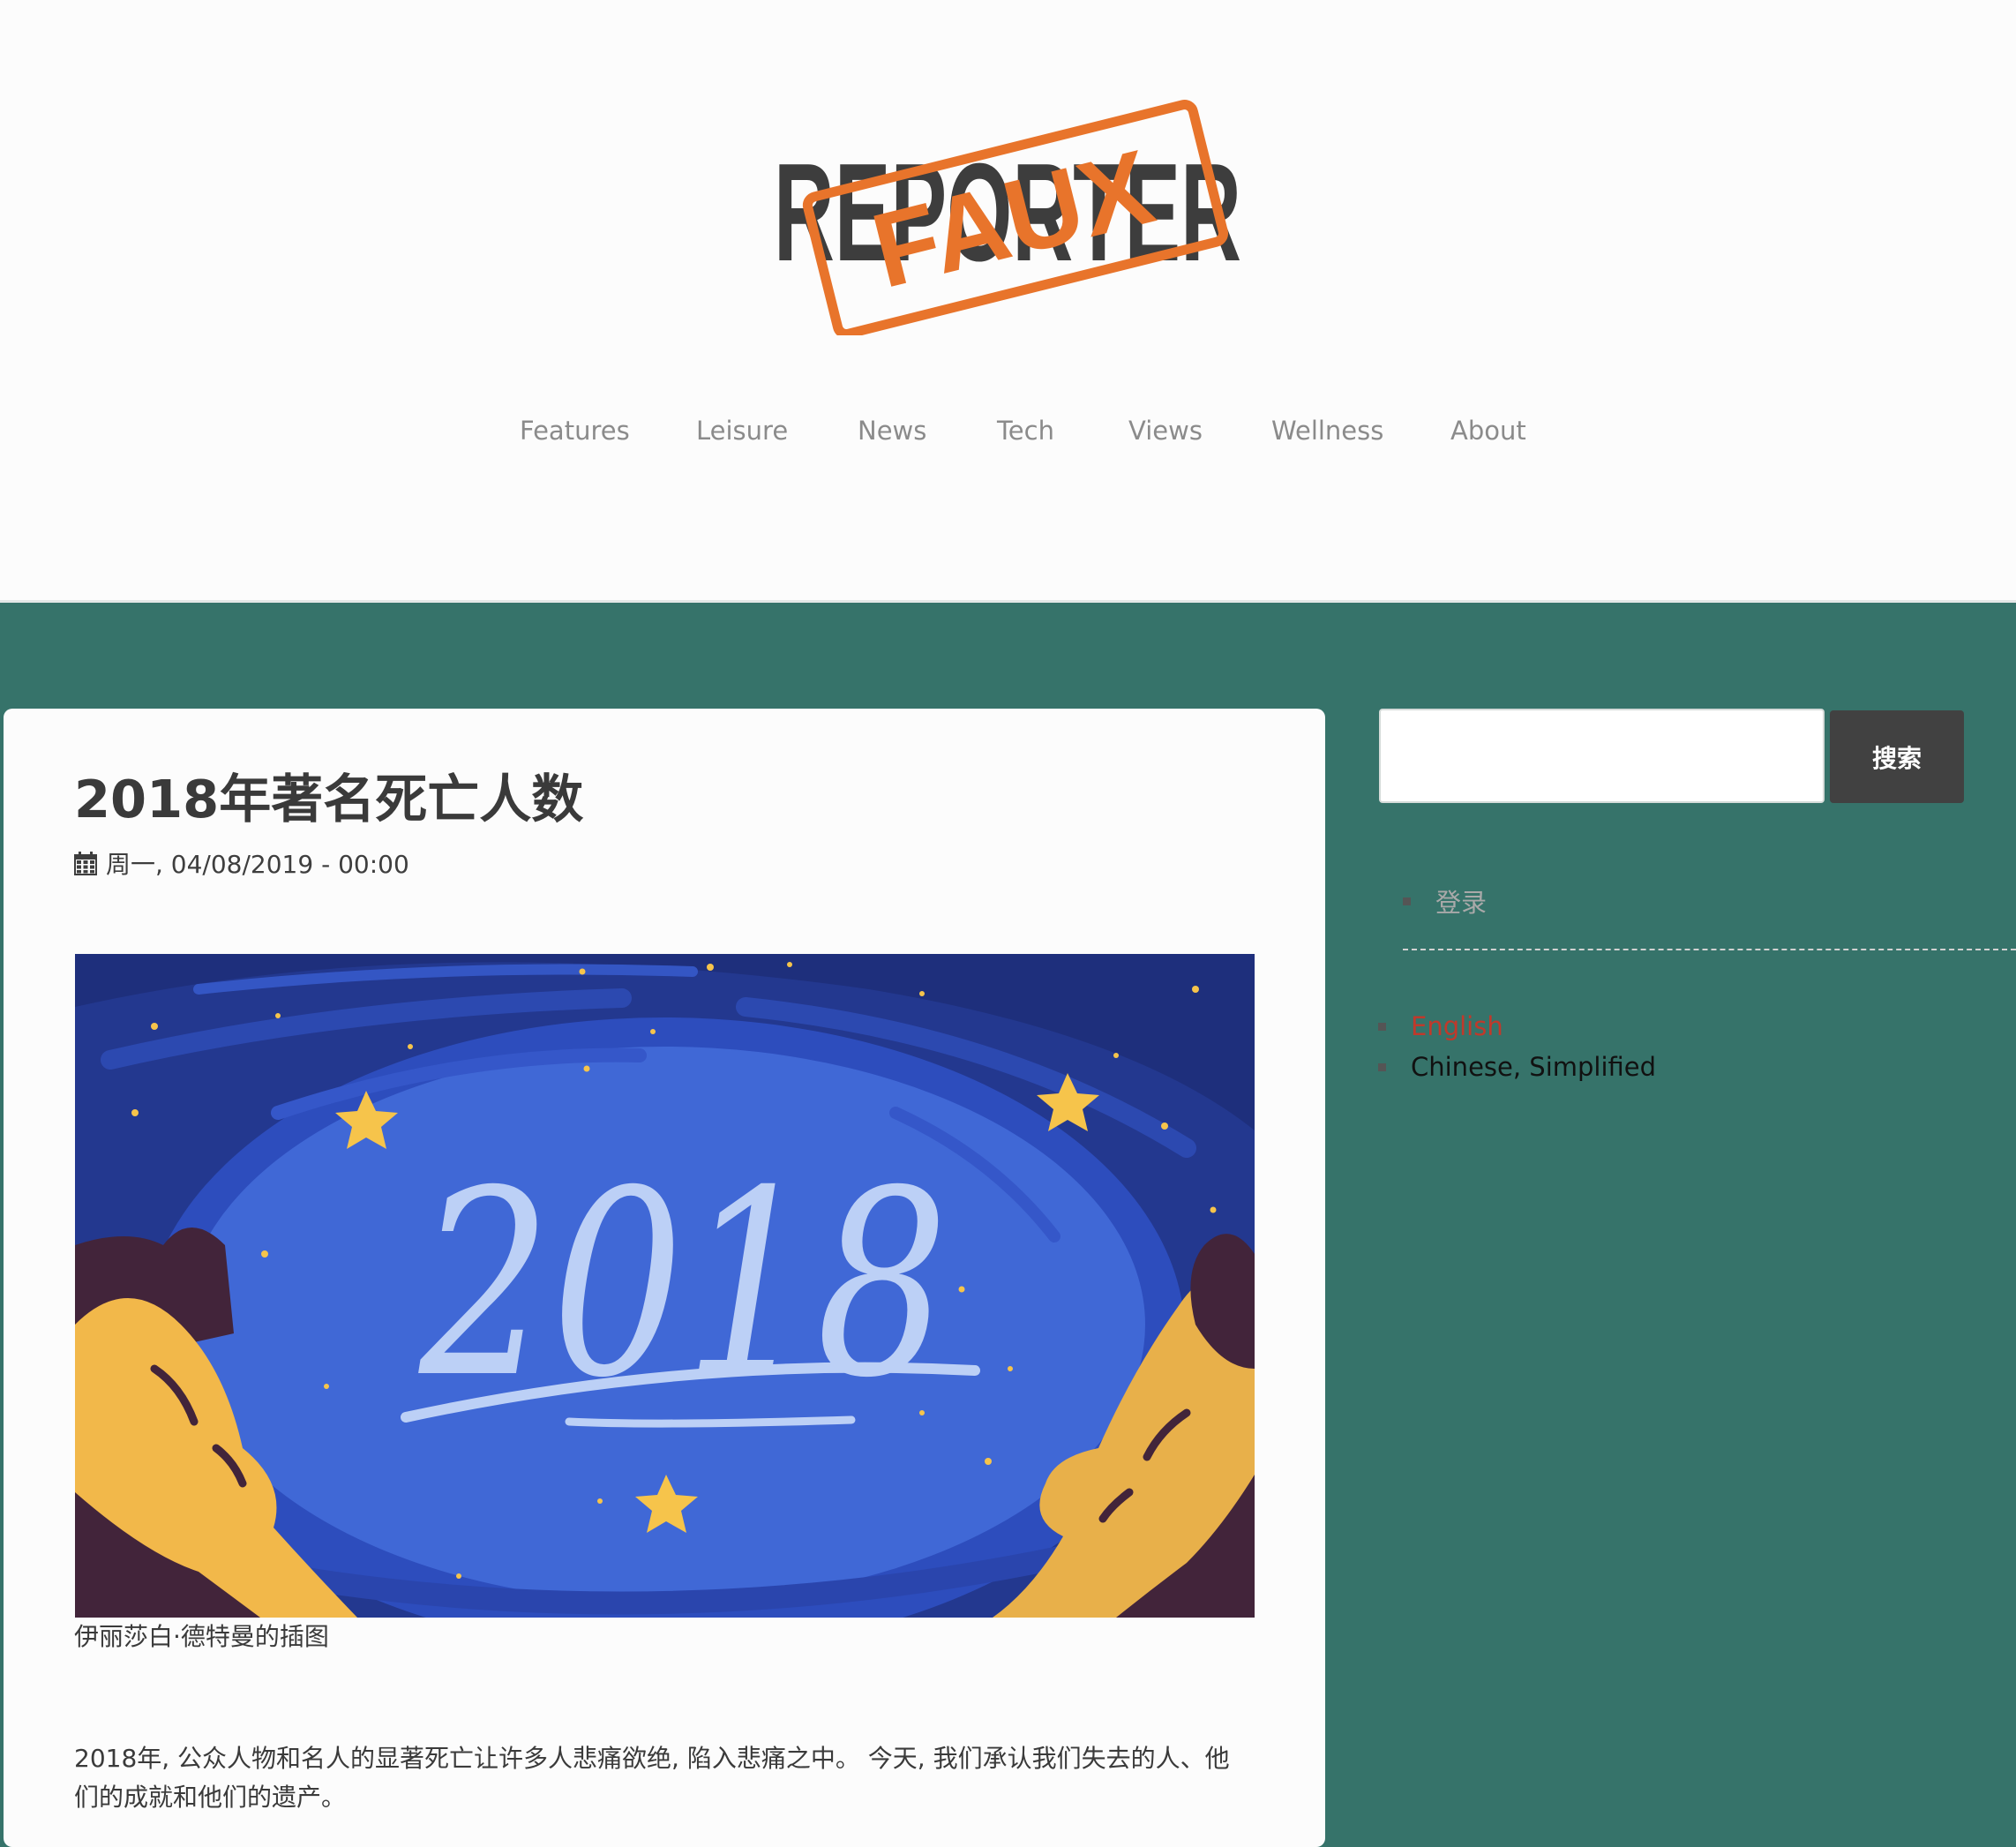 This screenshot has width=2016, height=1847. I want to click on user-menu-item-login: 登录, so click(1445, 901).